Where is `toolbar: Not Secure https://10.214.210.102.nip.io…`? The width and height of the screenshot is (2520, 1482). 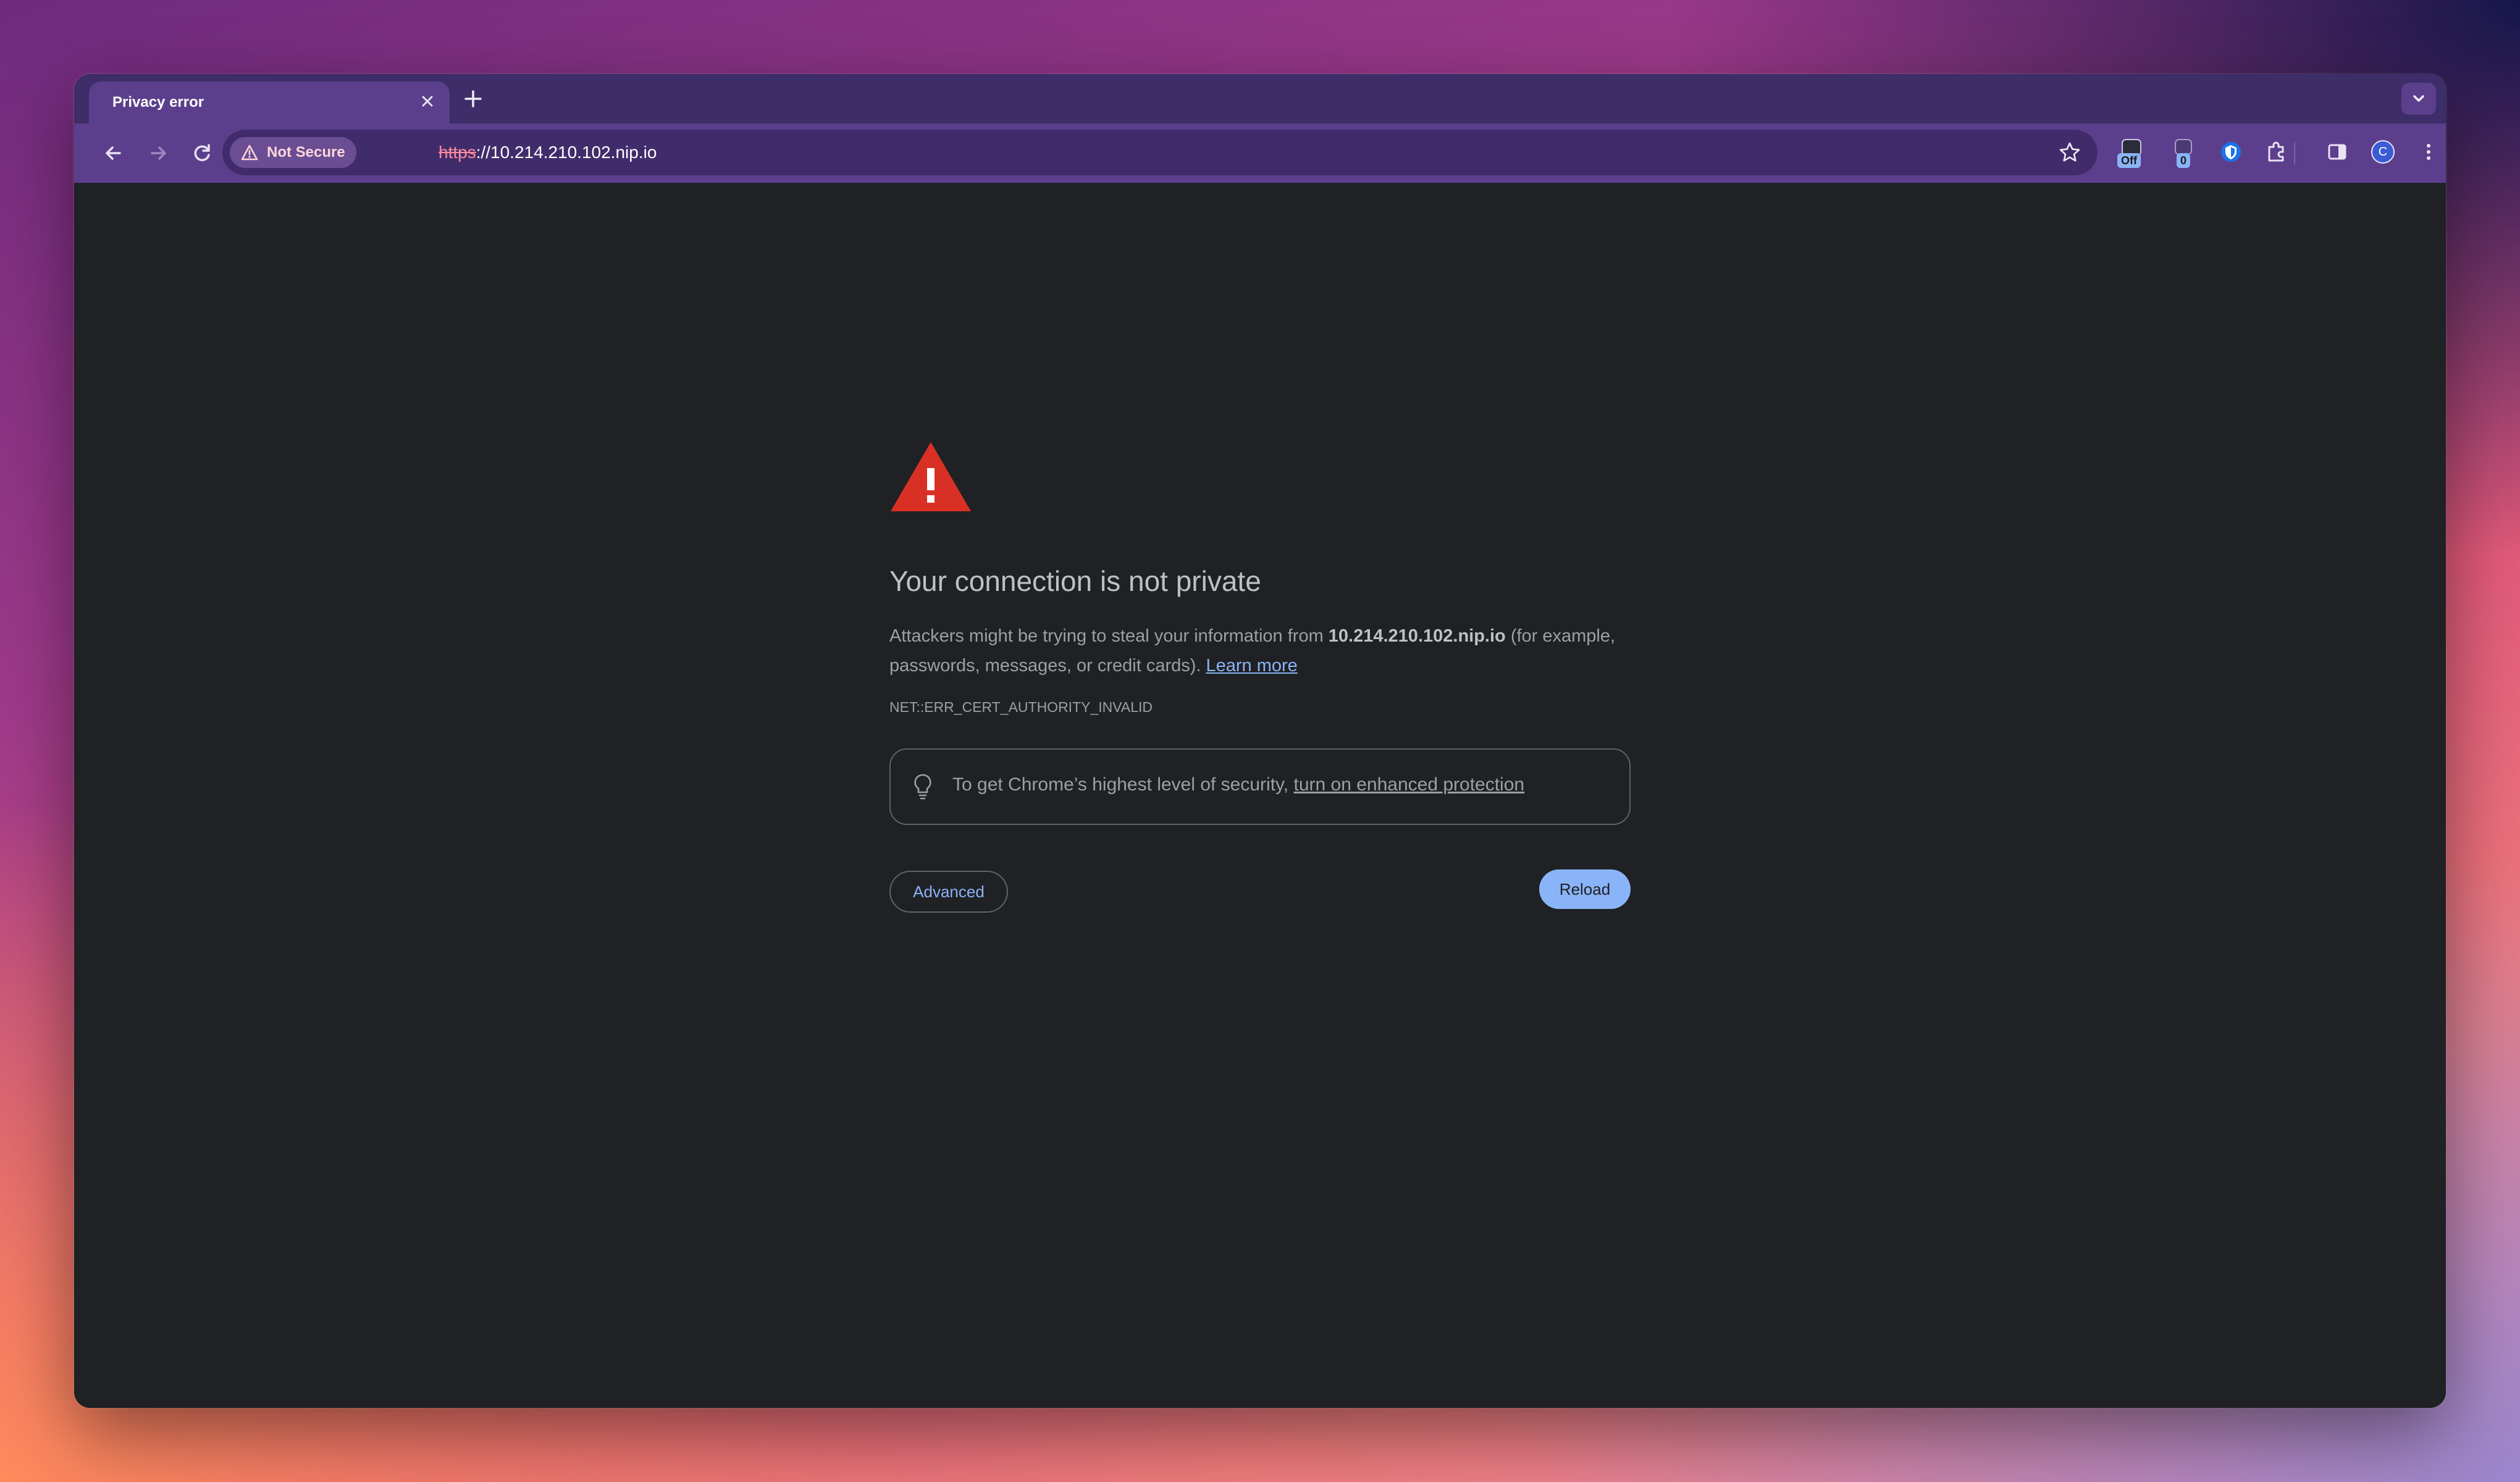
toolbar: Not Secure https://10.214.210.102.nip.io… is located at coordinates (1260, 153).